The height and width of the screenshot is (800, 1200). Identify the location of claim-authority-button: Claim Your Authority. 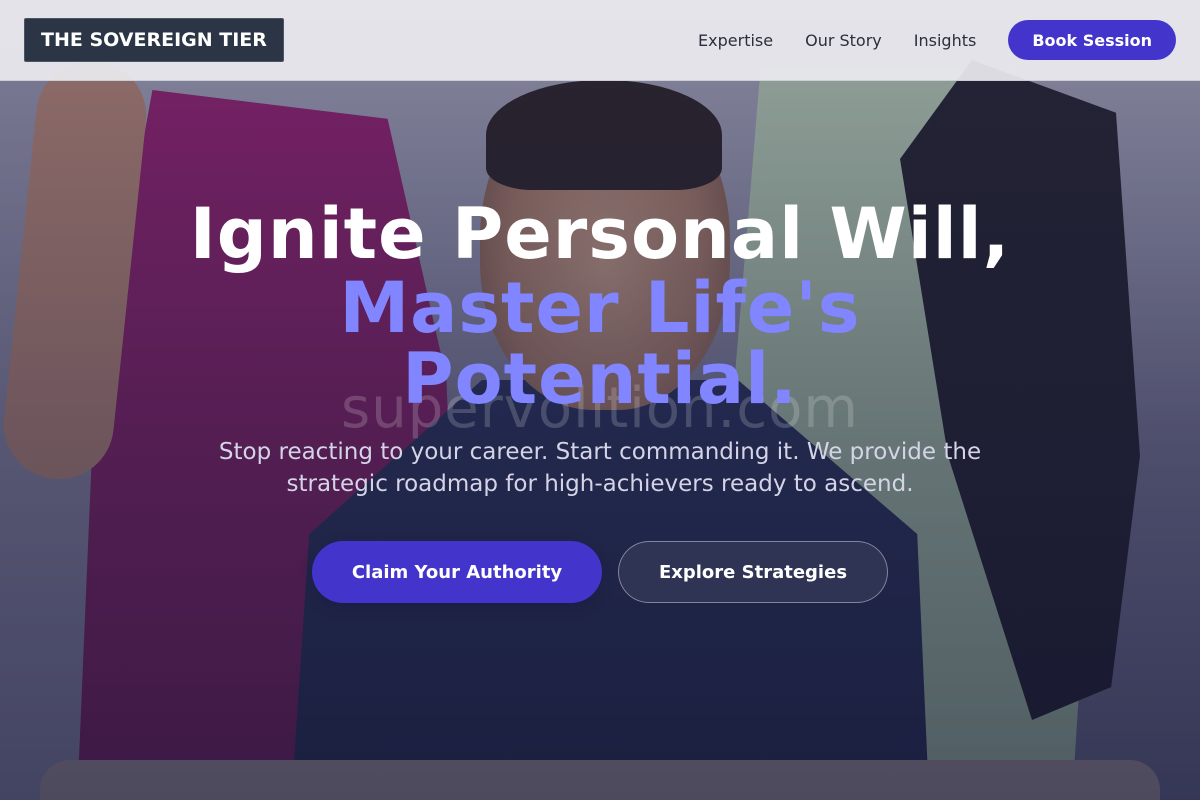
(457, 572).